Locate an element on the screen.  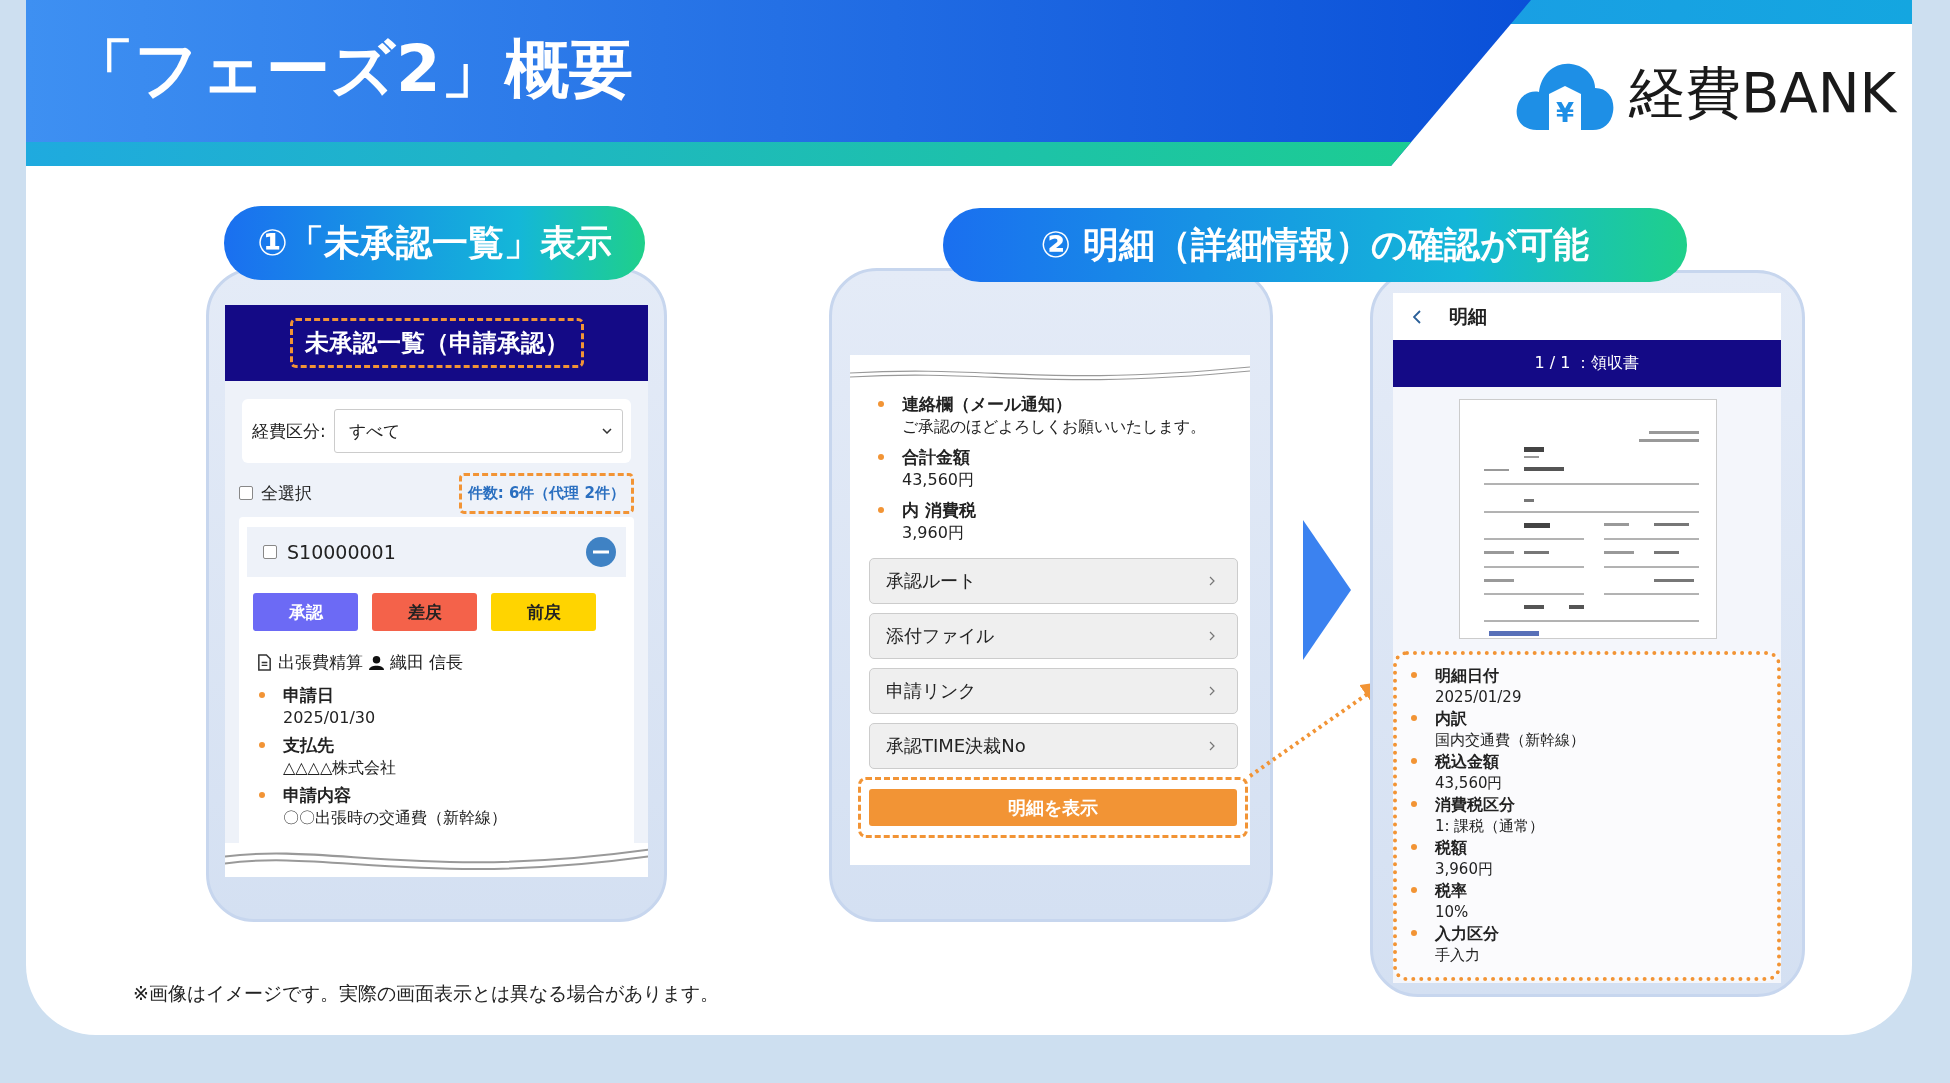
field-value: 2025/01/30 is located at coordinates (329, 718).